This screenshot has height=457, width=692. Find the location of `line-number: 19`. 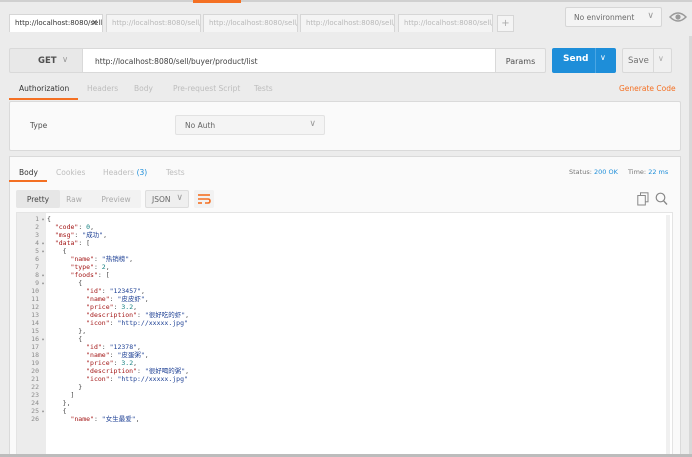

line-number: 19 is located at coordinates (35, 363).